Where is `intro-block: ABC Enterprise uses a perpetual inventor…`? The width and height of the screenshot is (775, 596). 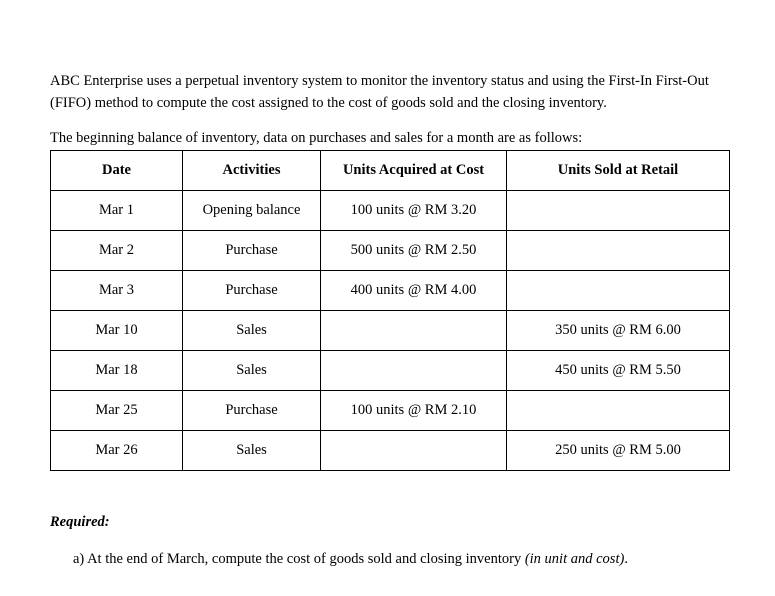
intro-block: ABC Enterprise uses a perpetual inventor… is located at coordinates (391, 92).